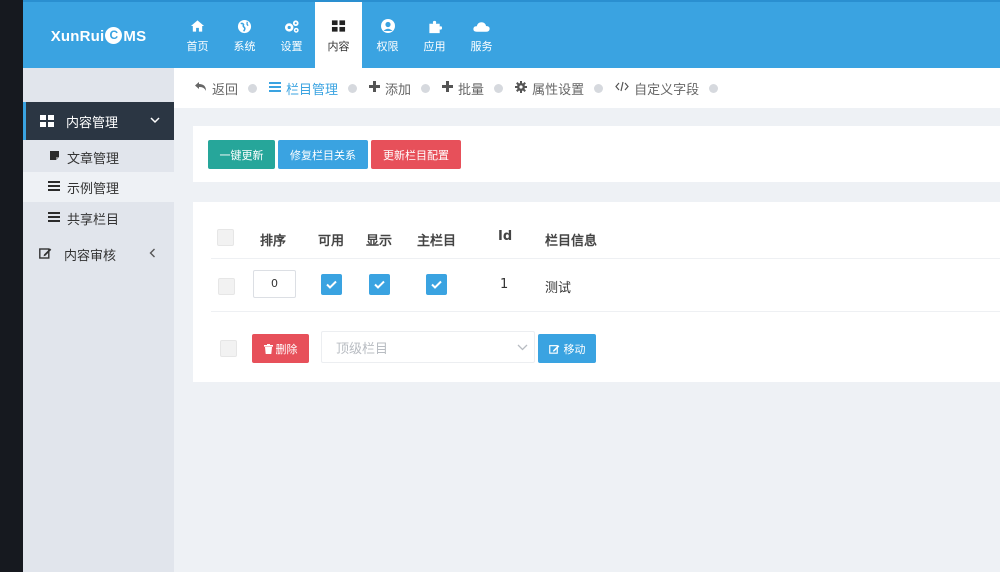  I want to click on target-category-select: 顶级栏目, so click(428, 347).